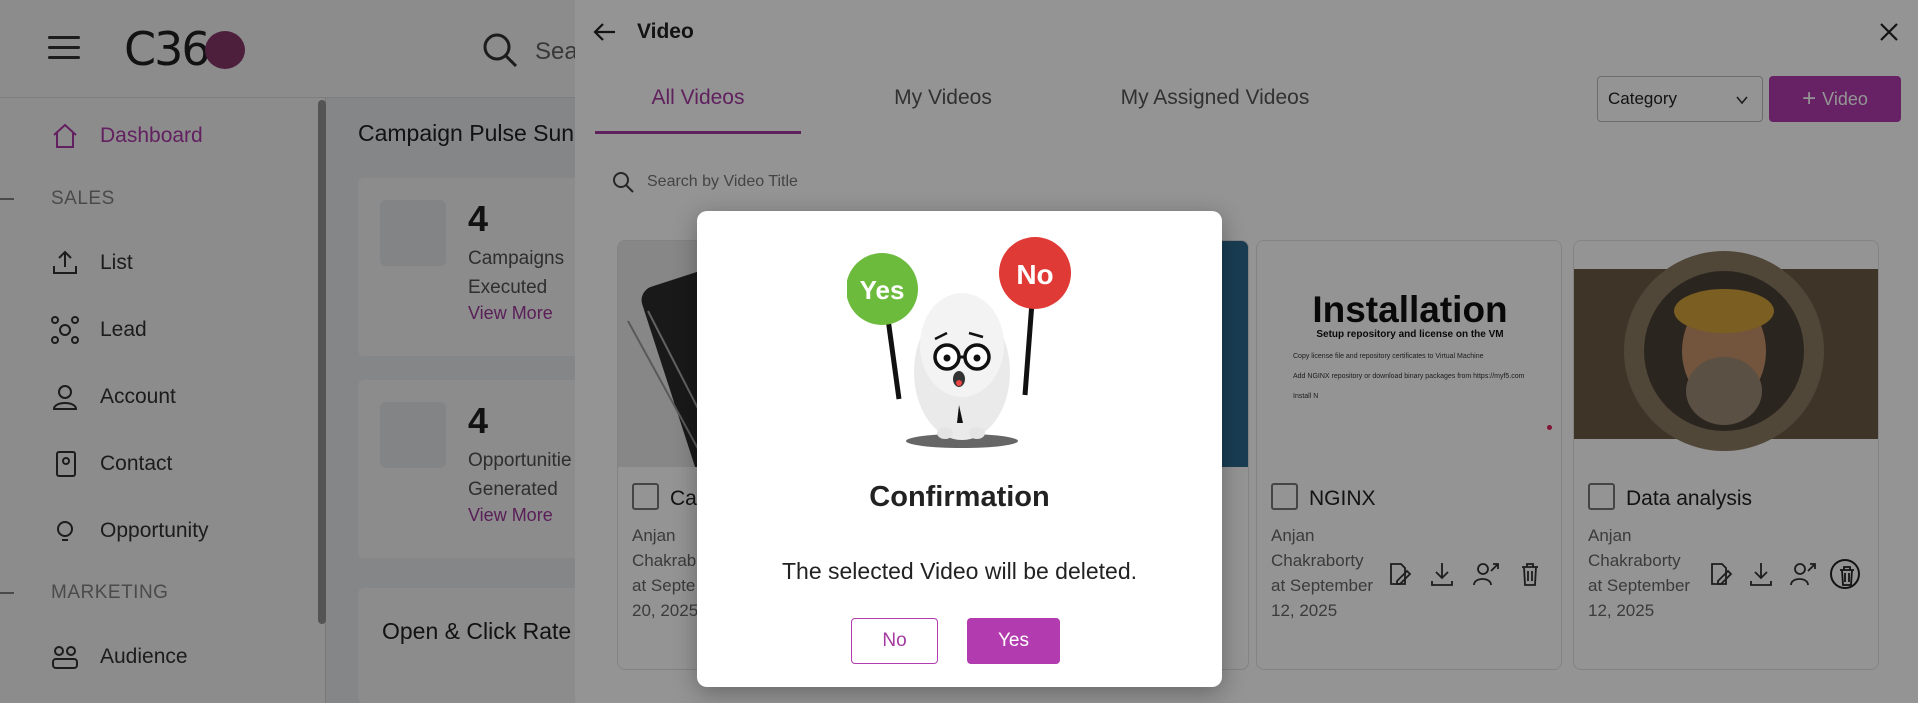 This screenshot has height=703, width=1918. I want to click on dialog-title: Confirmation, so click(959, 497).